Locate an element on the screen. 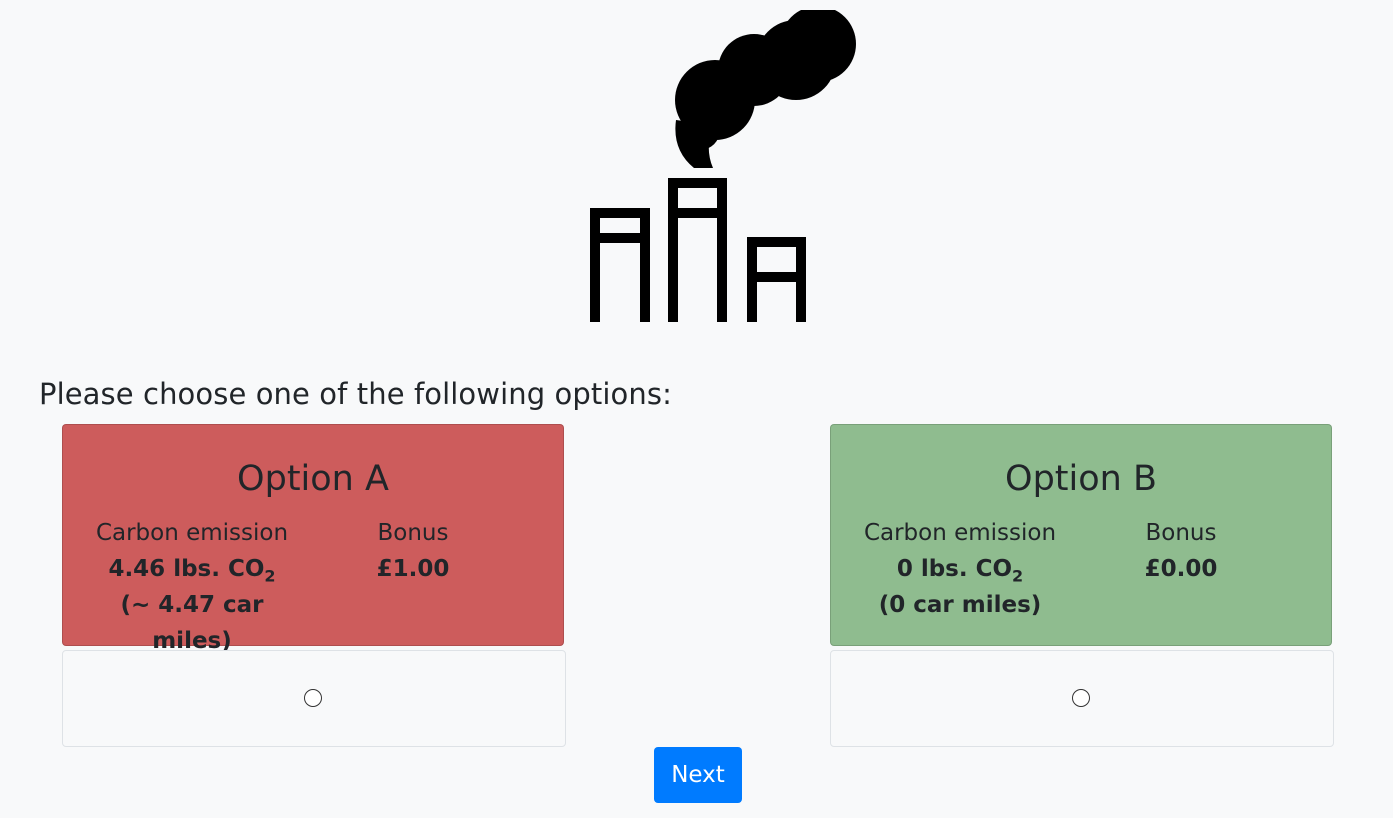 The width and height of the screenshot is (1393, 818). option-b-radio is located at coordinates (1081, 697).